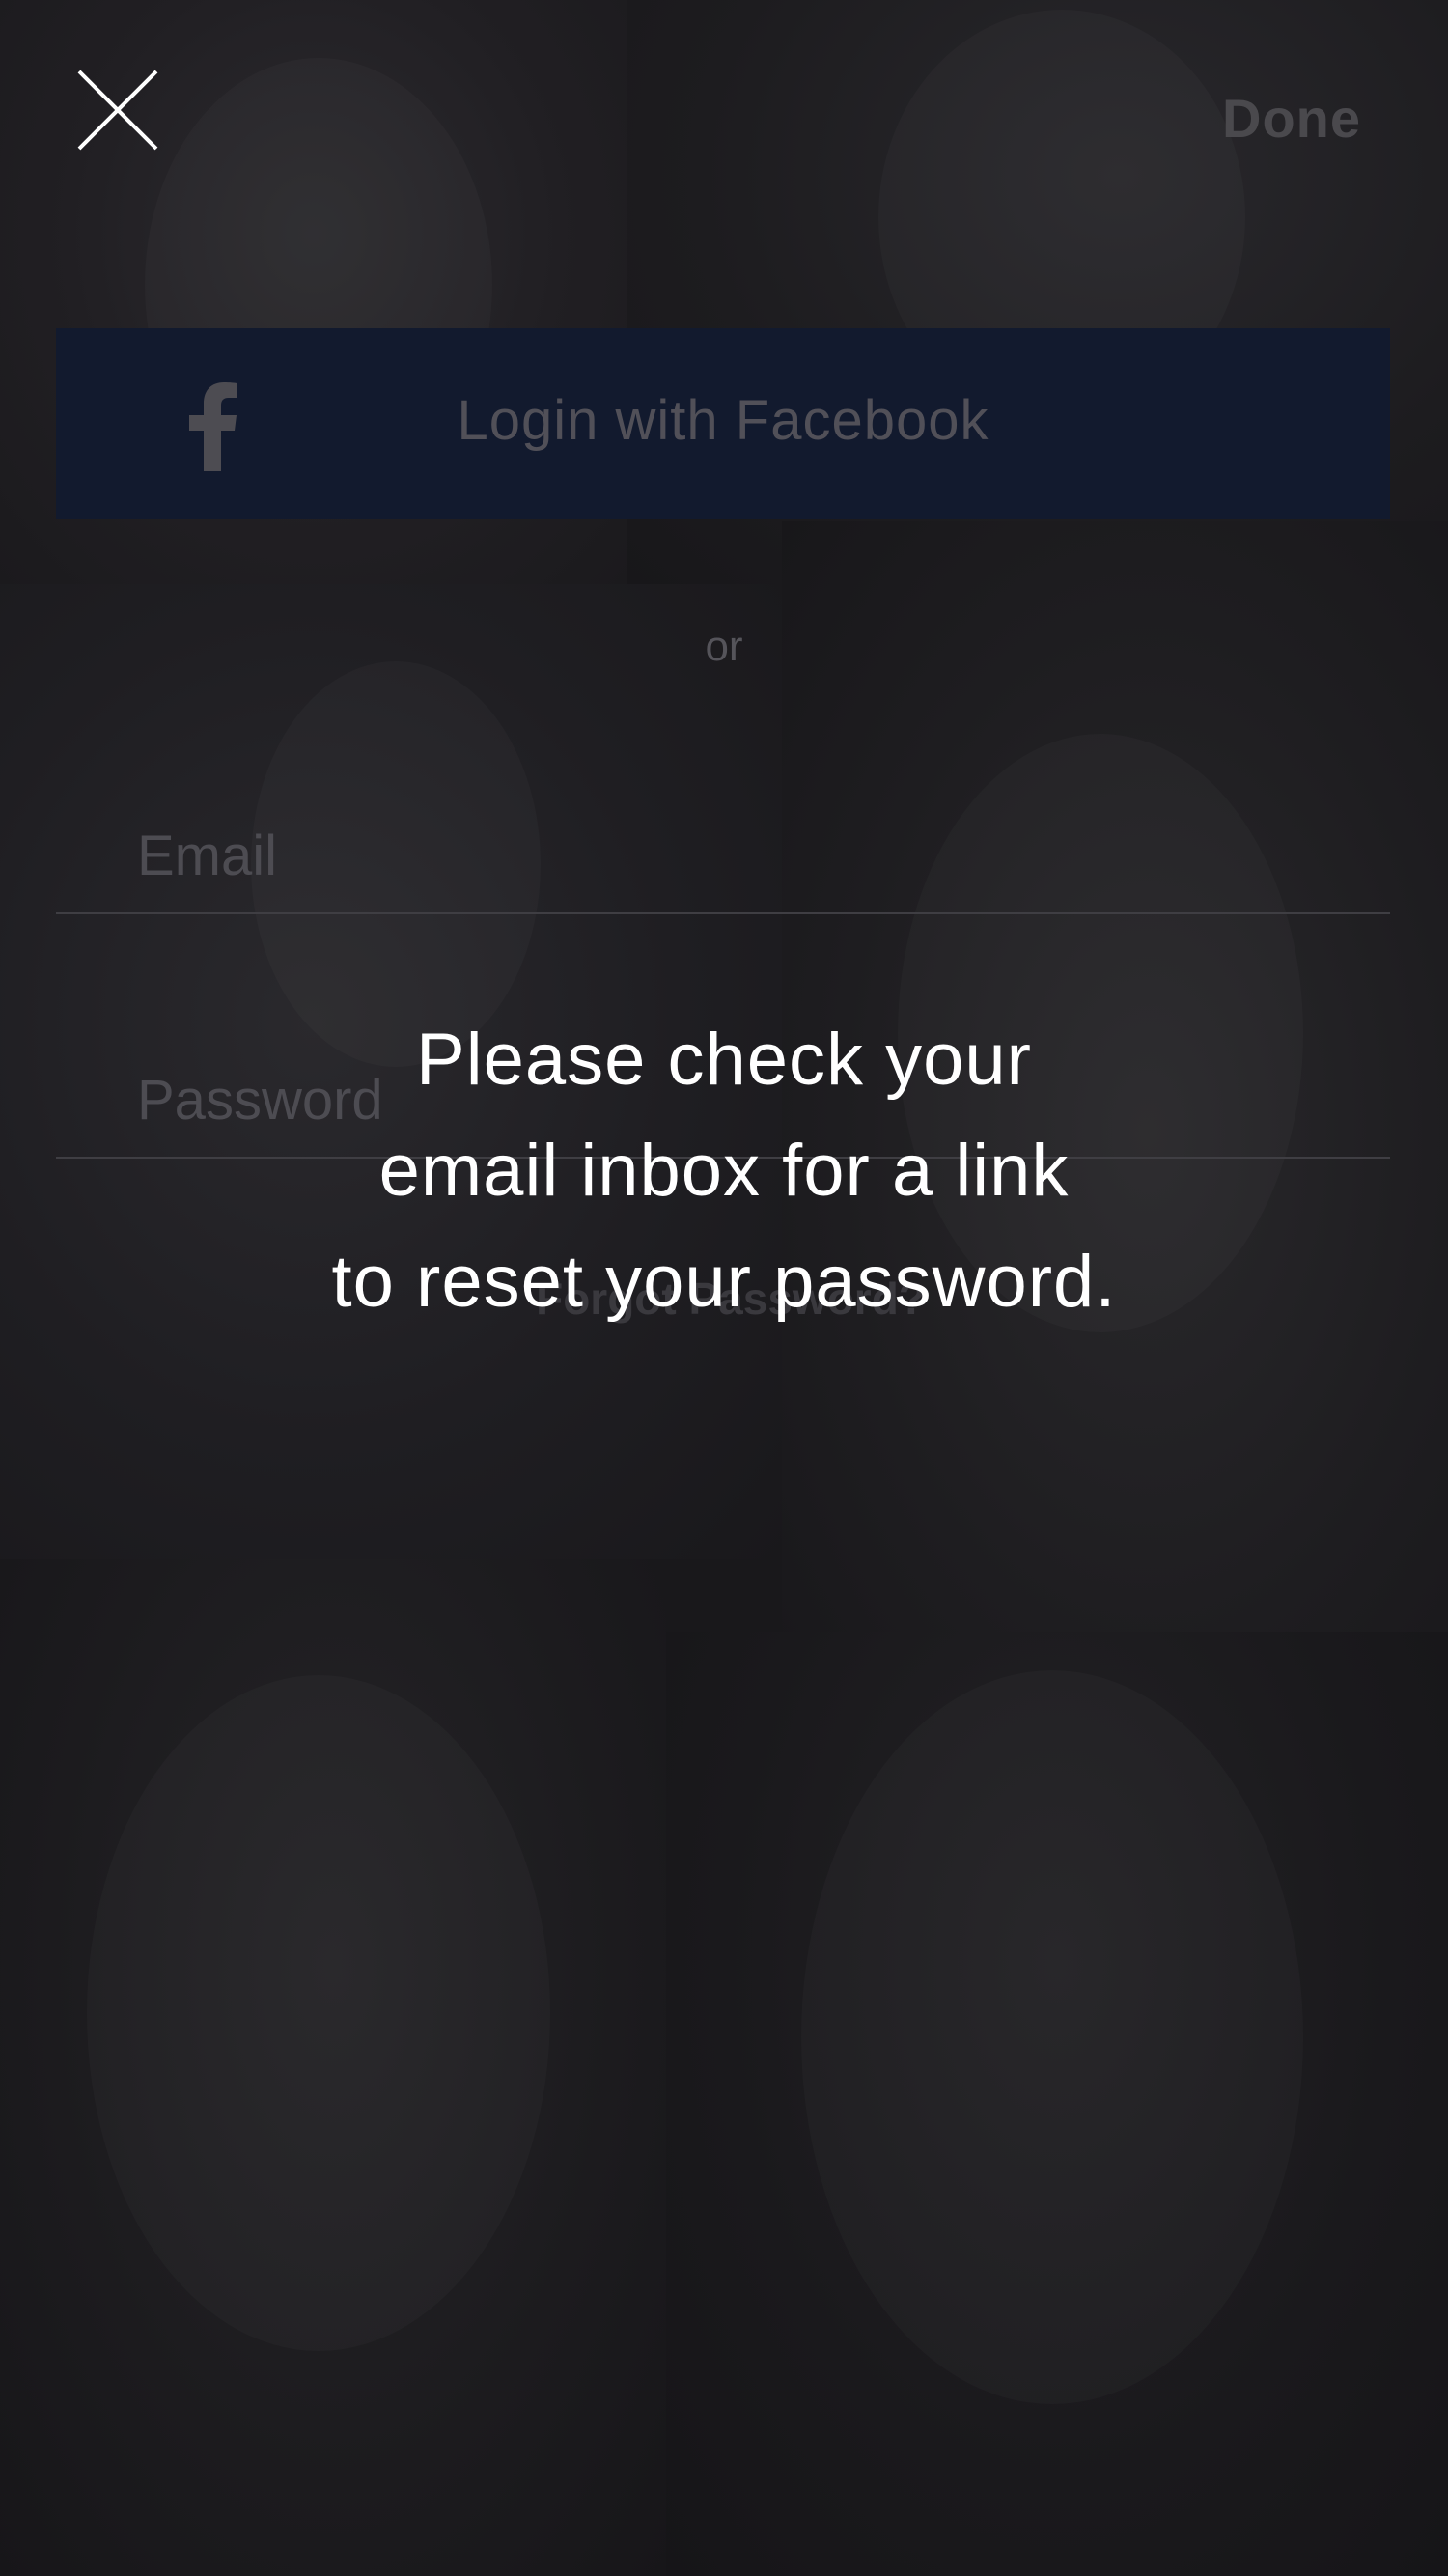  Describe the element at coordinates (716, 856) in the screenshot. I see `email-input` at that location.